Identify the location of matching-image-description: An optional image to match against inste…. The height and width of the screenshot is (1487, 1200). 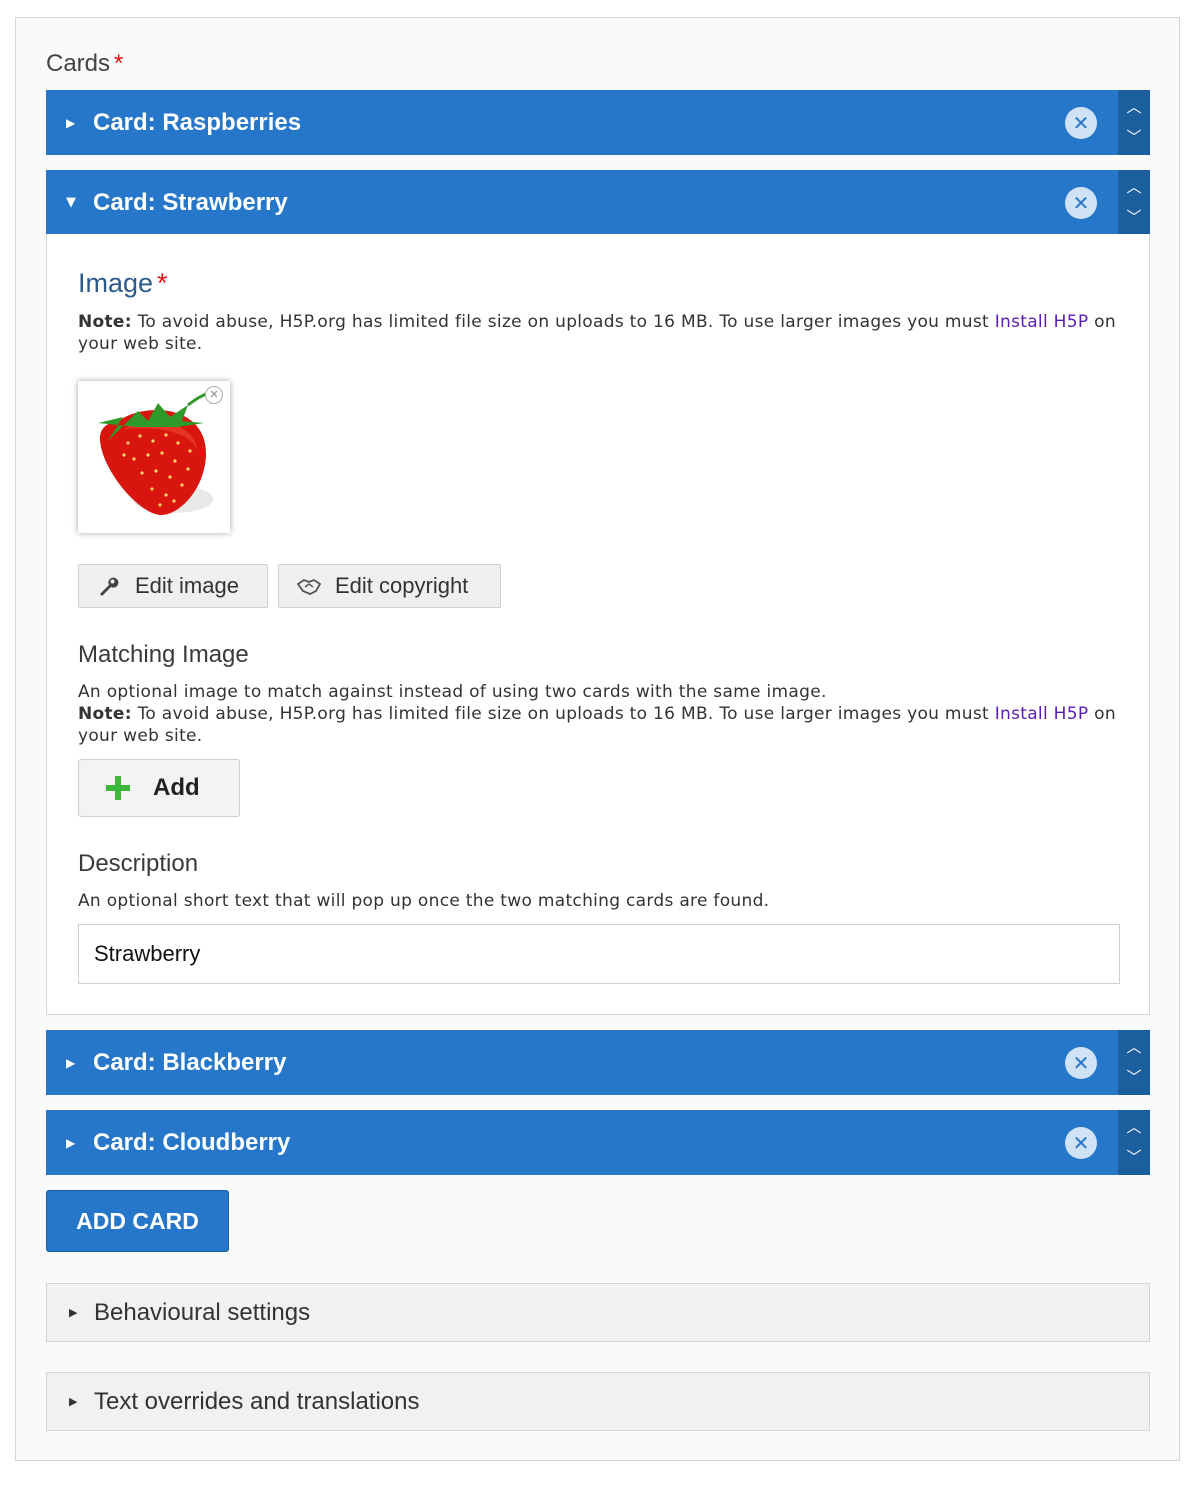
(598, 714).